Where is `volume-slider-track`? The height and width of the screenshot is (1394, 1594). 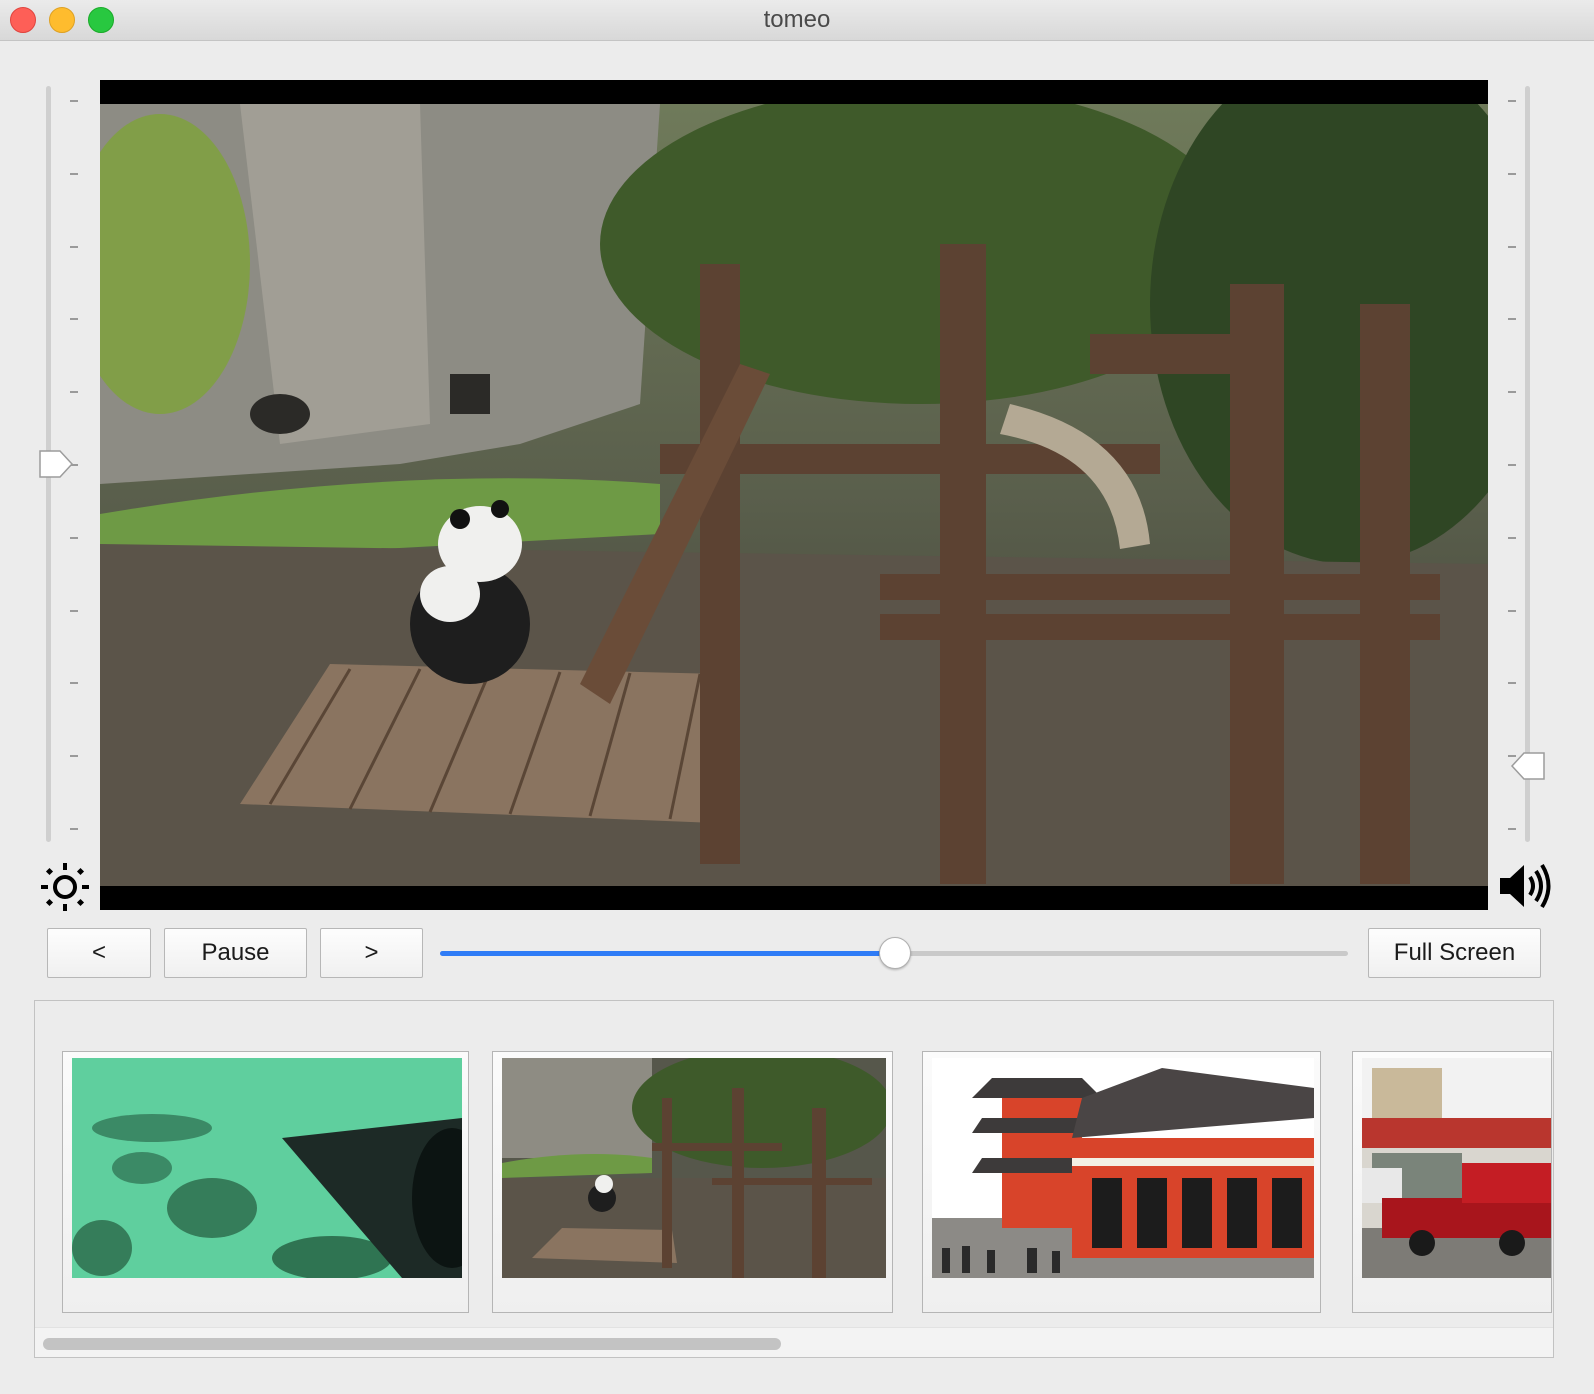
volume-slider-track is located at coordinates (1527, 464).